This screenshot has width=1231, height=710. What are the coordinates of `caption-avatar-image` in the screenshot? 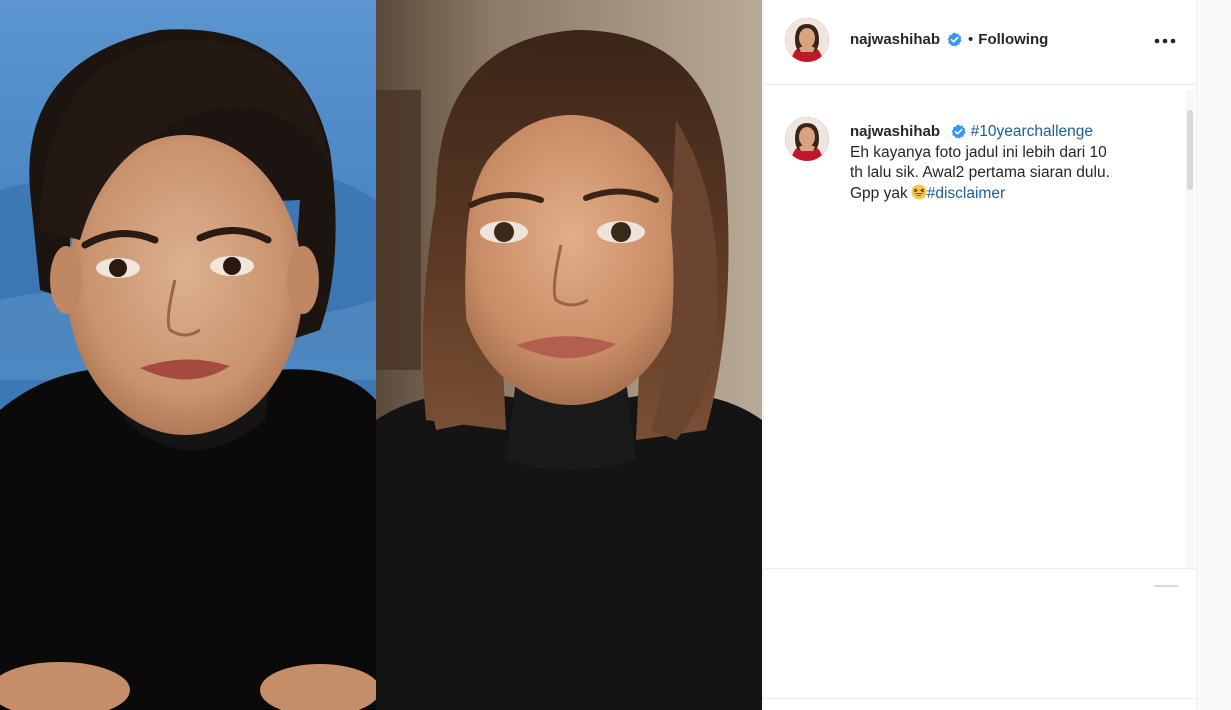 It's located at (807, 139).